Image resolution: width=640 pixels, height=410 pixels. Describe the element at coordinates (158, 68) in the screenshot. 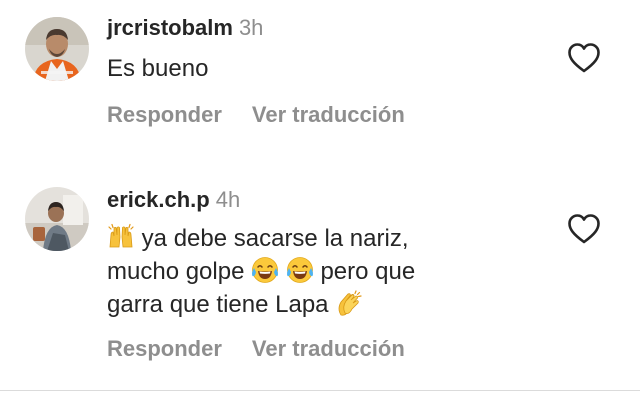

I see `comment-text-line: Es bueno` at that location.